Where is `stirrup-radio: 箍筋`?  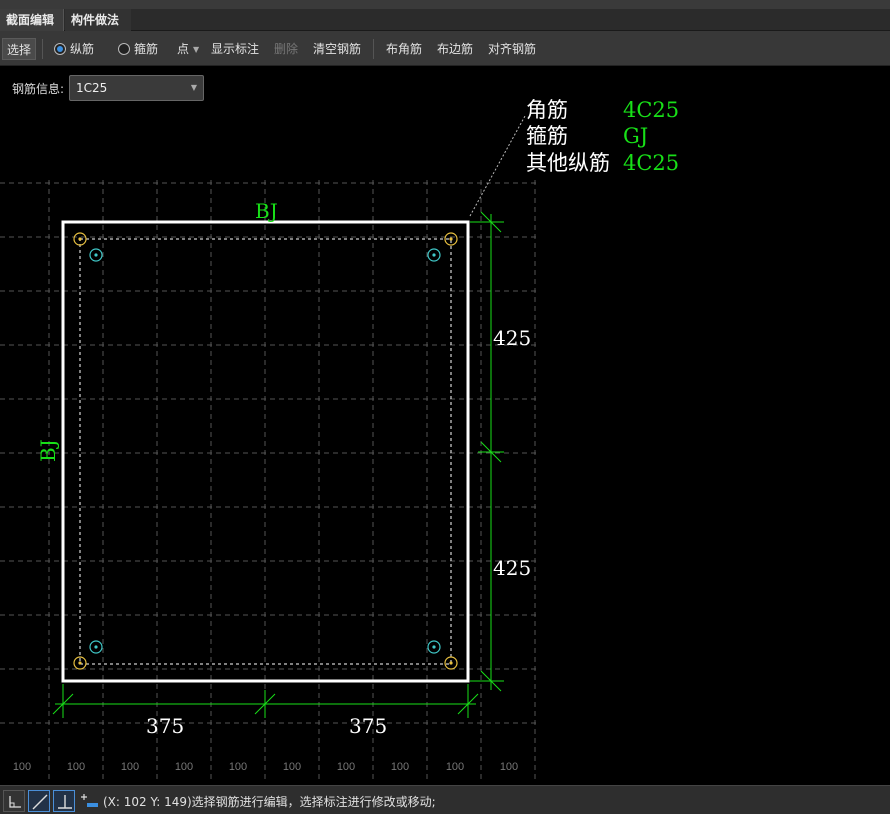
stirrup-radio: 箍筋 is located at coordinates (138, 49).